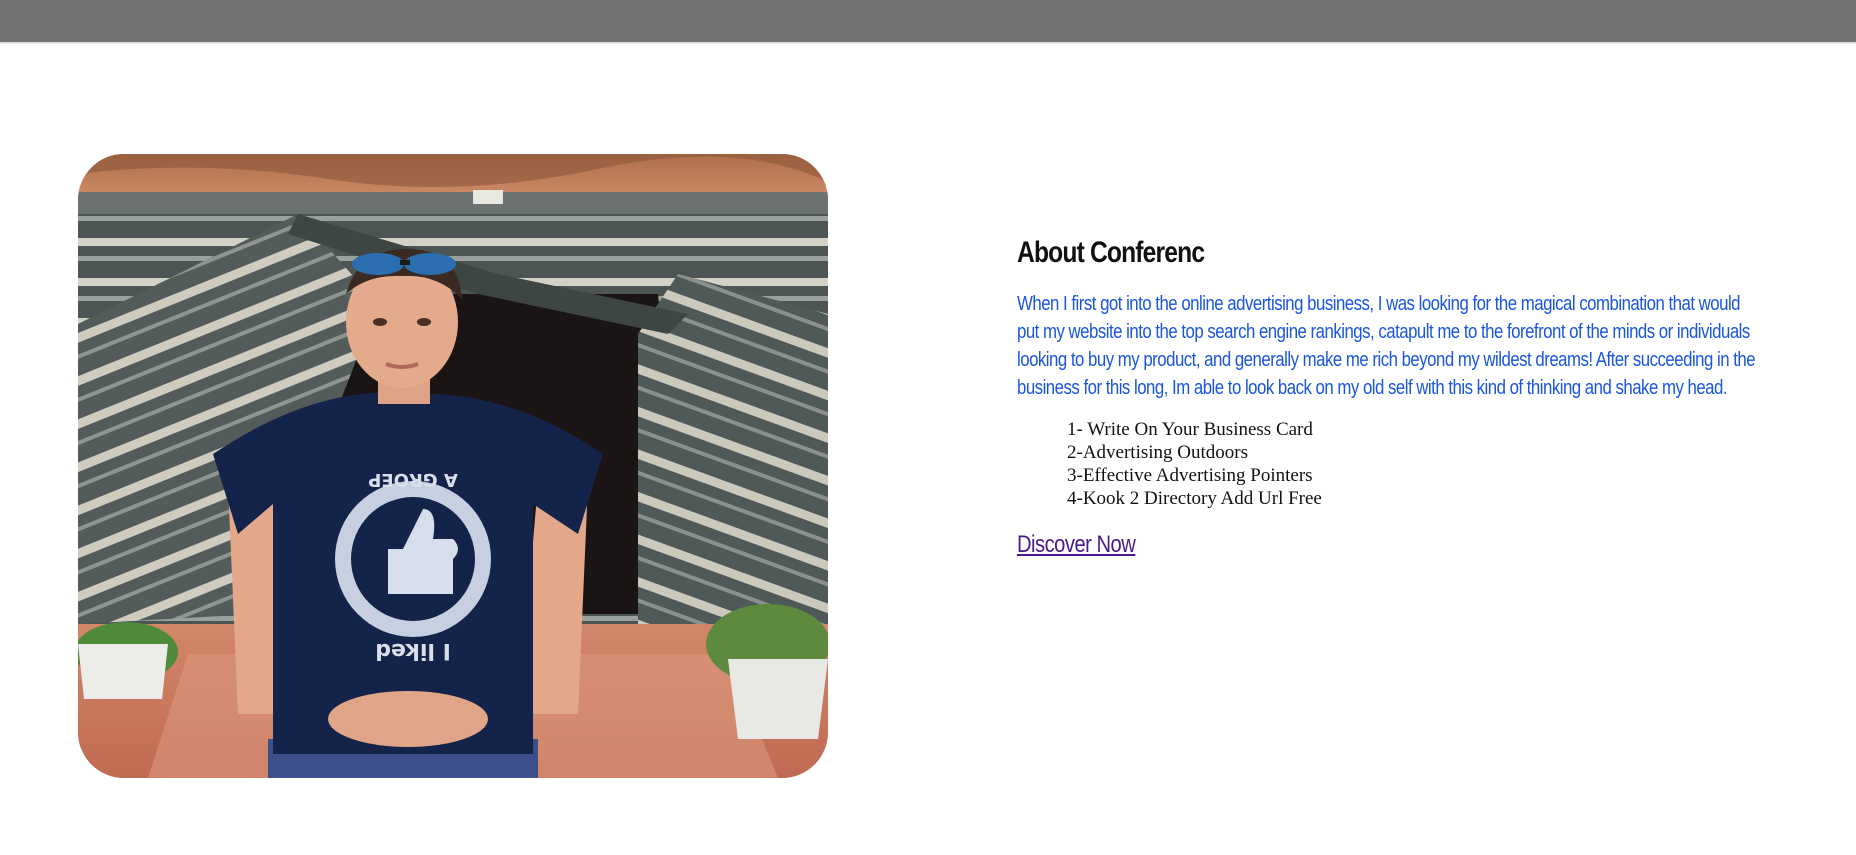  I want to click on discover-now-link: Discover Now, so click(1076, 545).